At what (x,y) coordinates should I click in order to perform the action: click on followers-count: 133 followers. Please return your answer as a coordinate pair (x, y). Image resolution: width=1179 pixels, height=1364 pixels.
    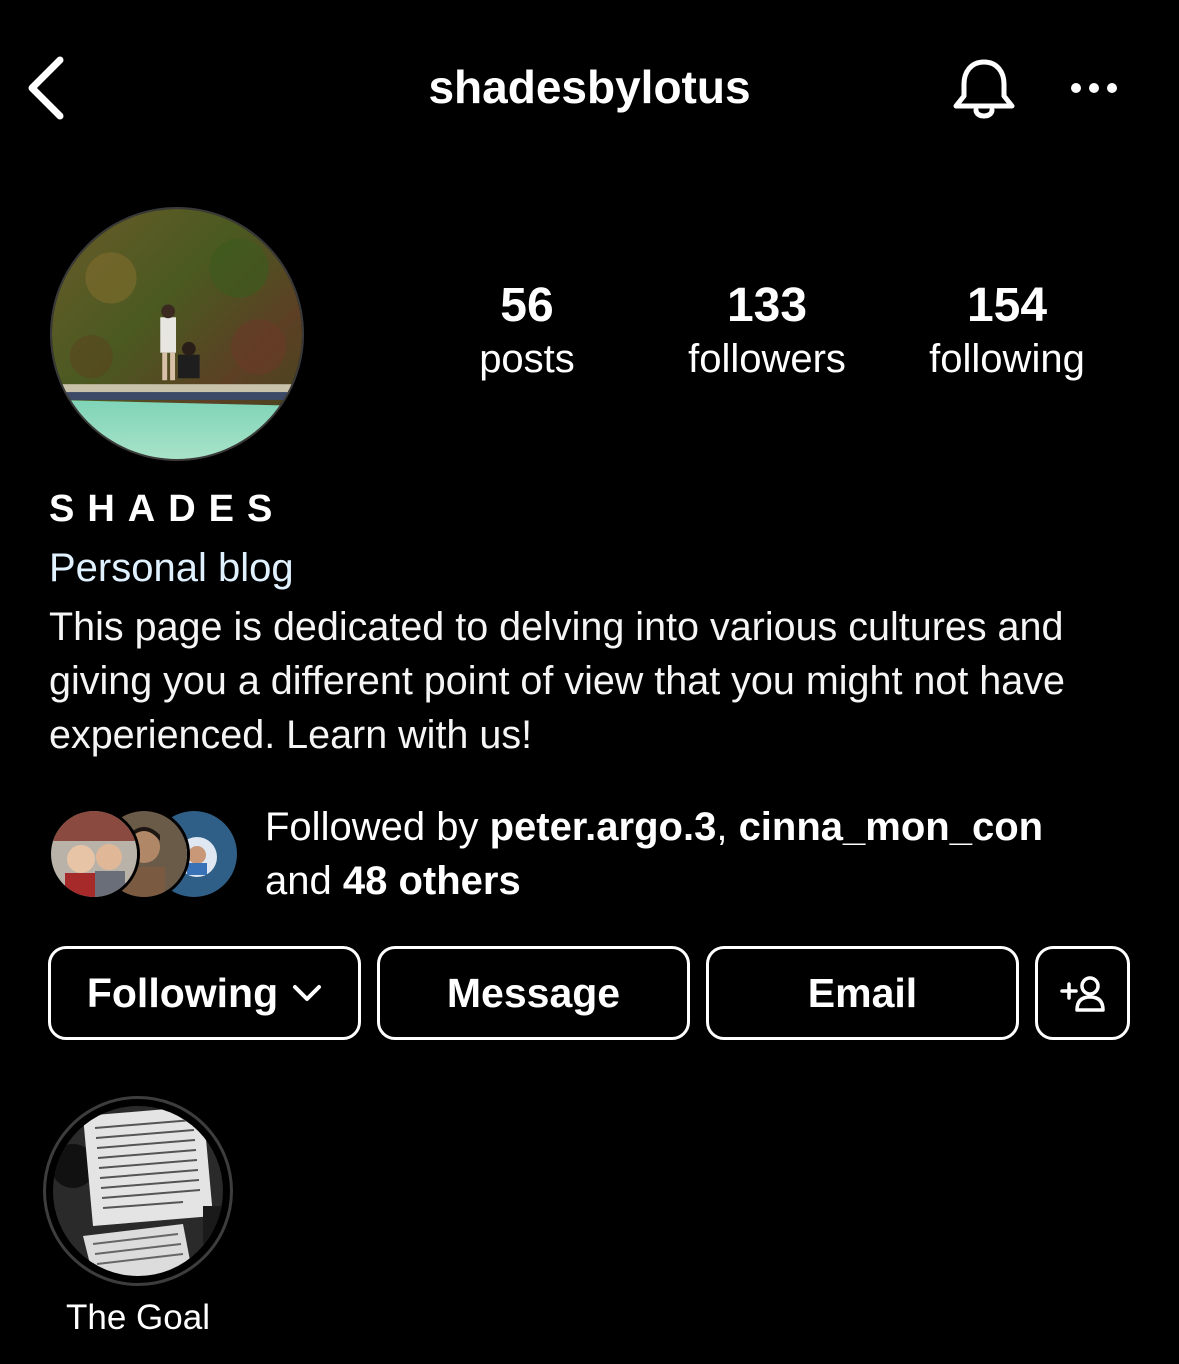
    Looking at the image, I should click on (767, 332).